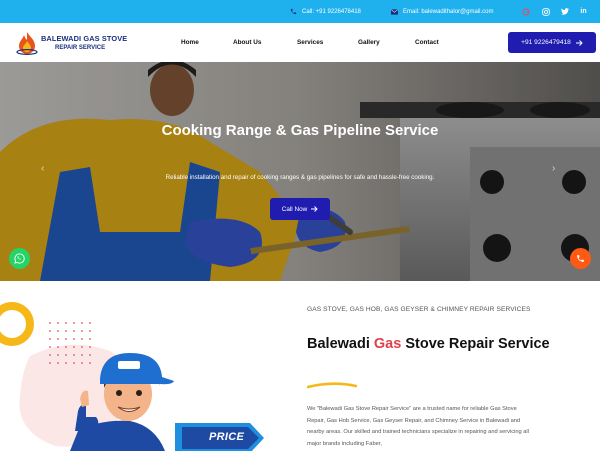 Image resolution: width=600 pixels, height=451 pixels. What do you see at coordinates (300, 130) in the screenshot?
I see `hero-title: Cooking Range & Gas Pipeline Service` at bounding box center [300, 130].